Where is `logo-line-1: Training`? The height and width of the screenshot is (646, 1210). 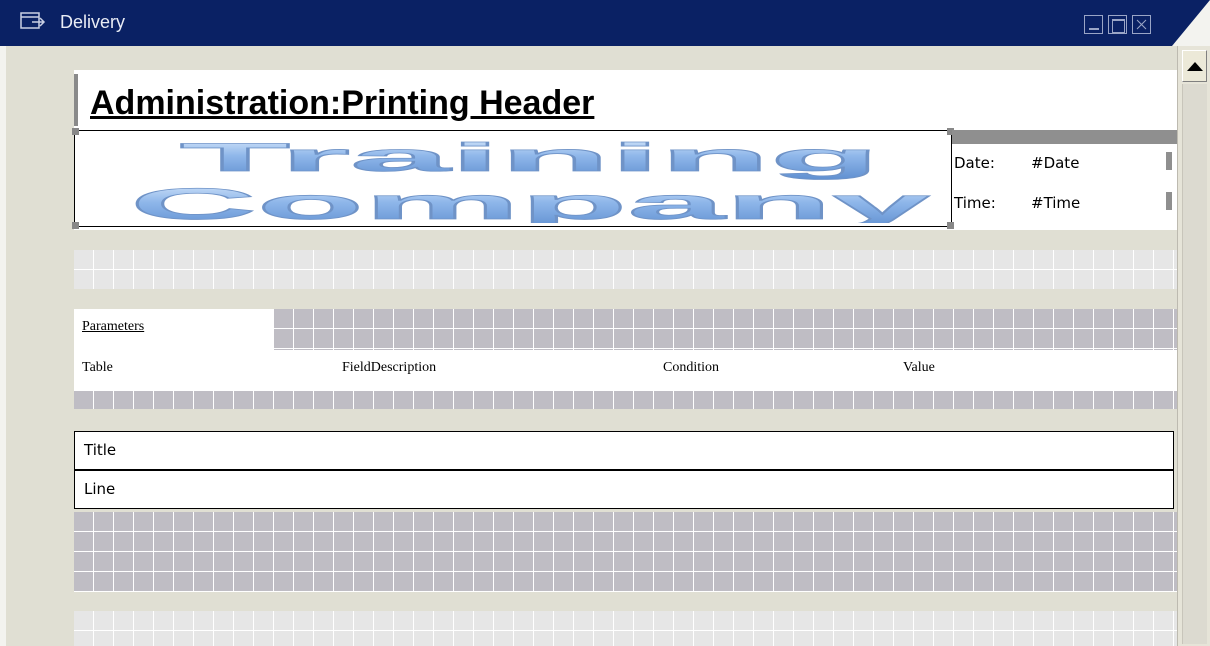
logo-line-1: Training is located at coordinates (530, 158).